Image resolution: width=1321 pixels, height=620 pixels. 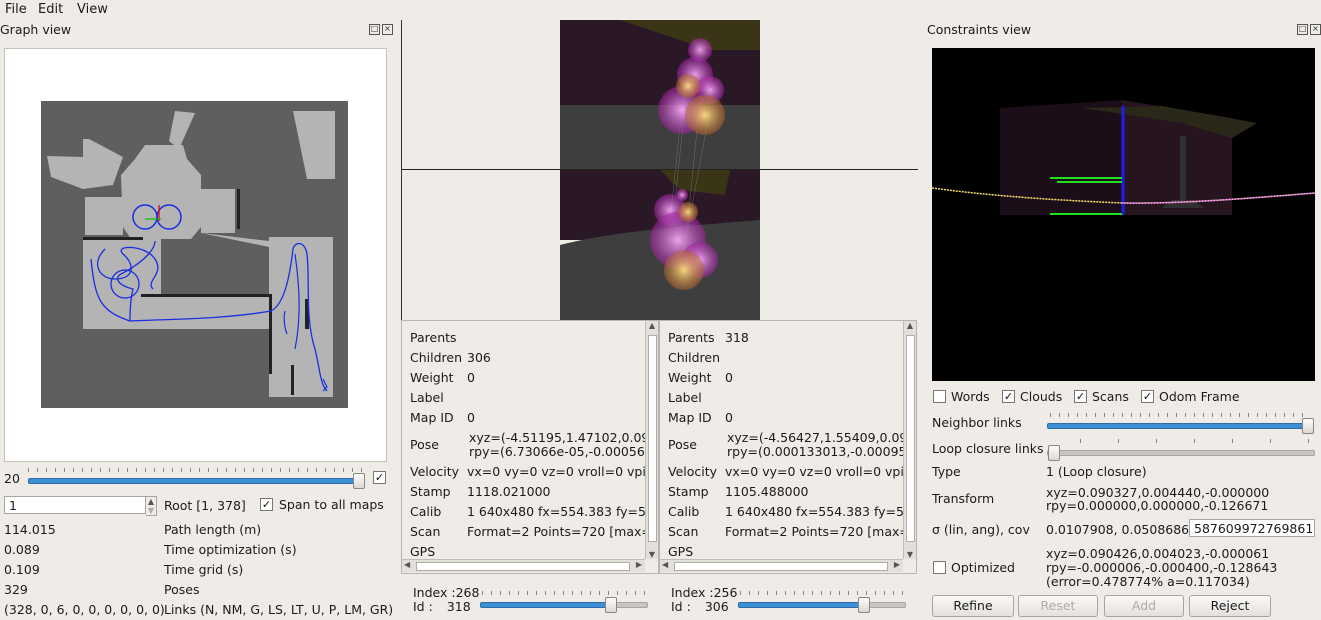 What do you see at coordinates (279, 609) in the screenshot?
I see `stat-label: Links (N, NM, G, LS, LT, U, P, LM, GR)` at bounding box center [279, 609].